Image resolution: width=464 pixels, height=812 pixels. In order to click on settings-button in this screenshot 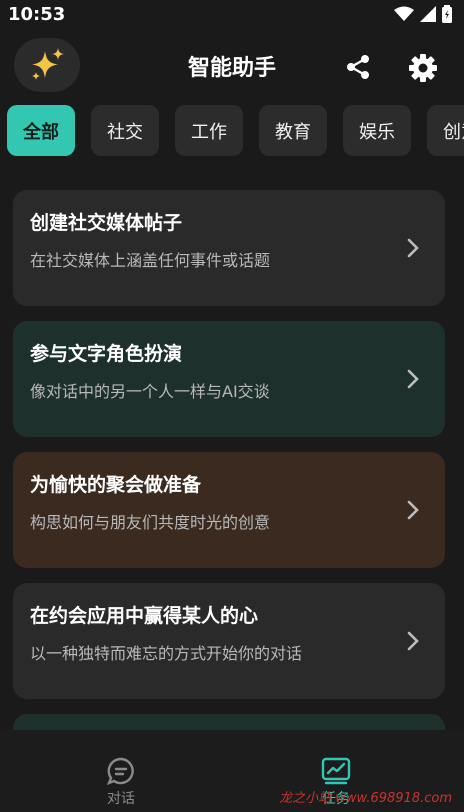, I will do `click(423, 68)`.